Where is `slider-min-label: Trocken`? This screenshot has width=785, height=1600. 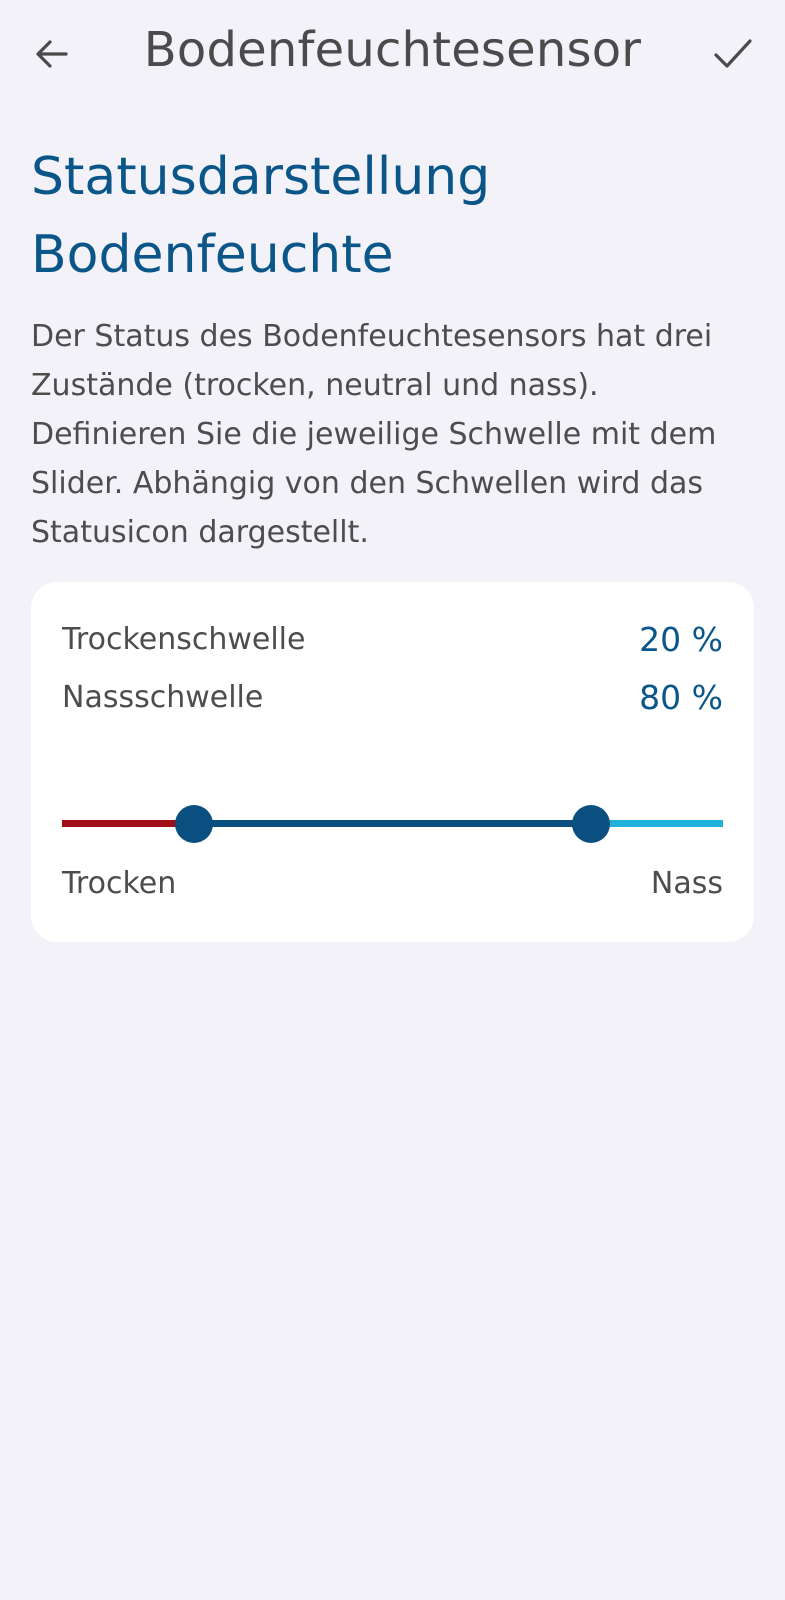 slider-min-label: Trocken is located at coordinates (119, 883).